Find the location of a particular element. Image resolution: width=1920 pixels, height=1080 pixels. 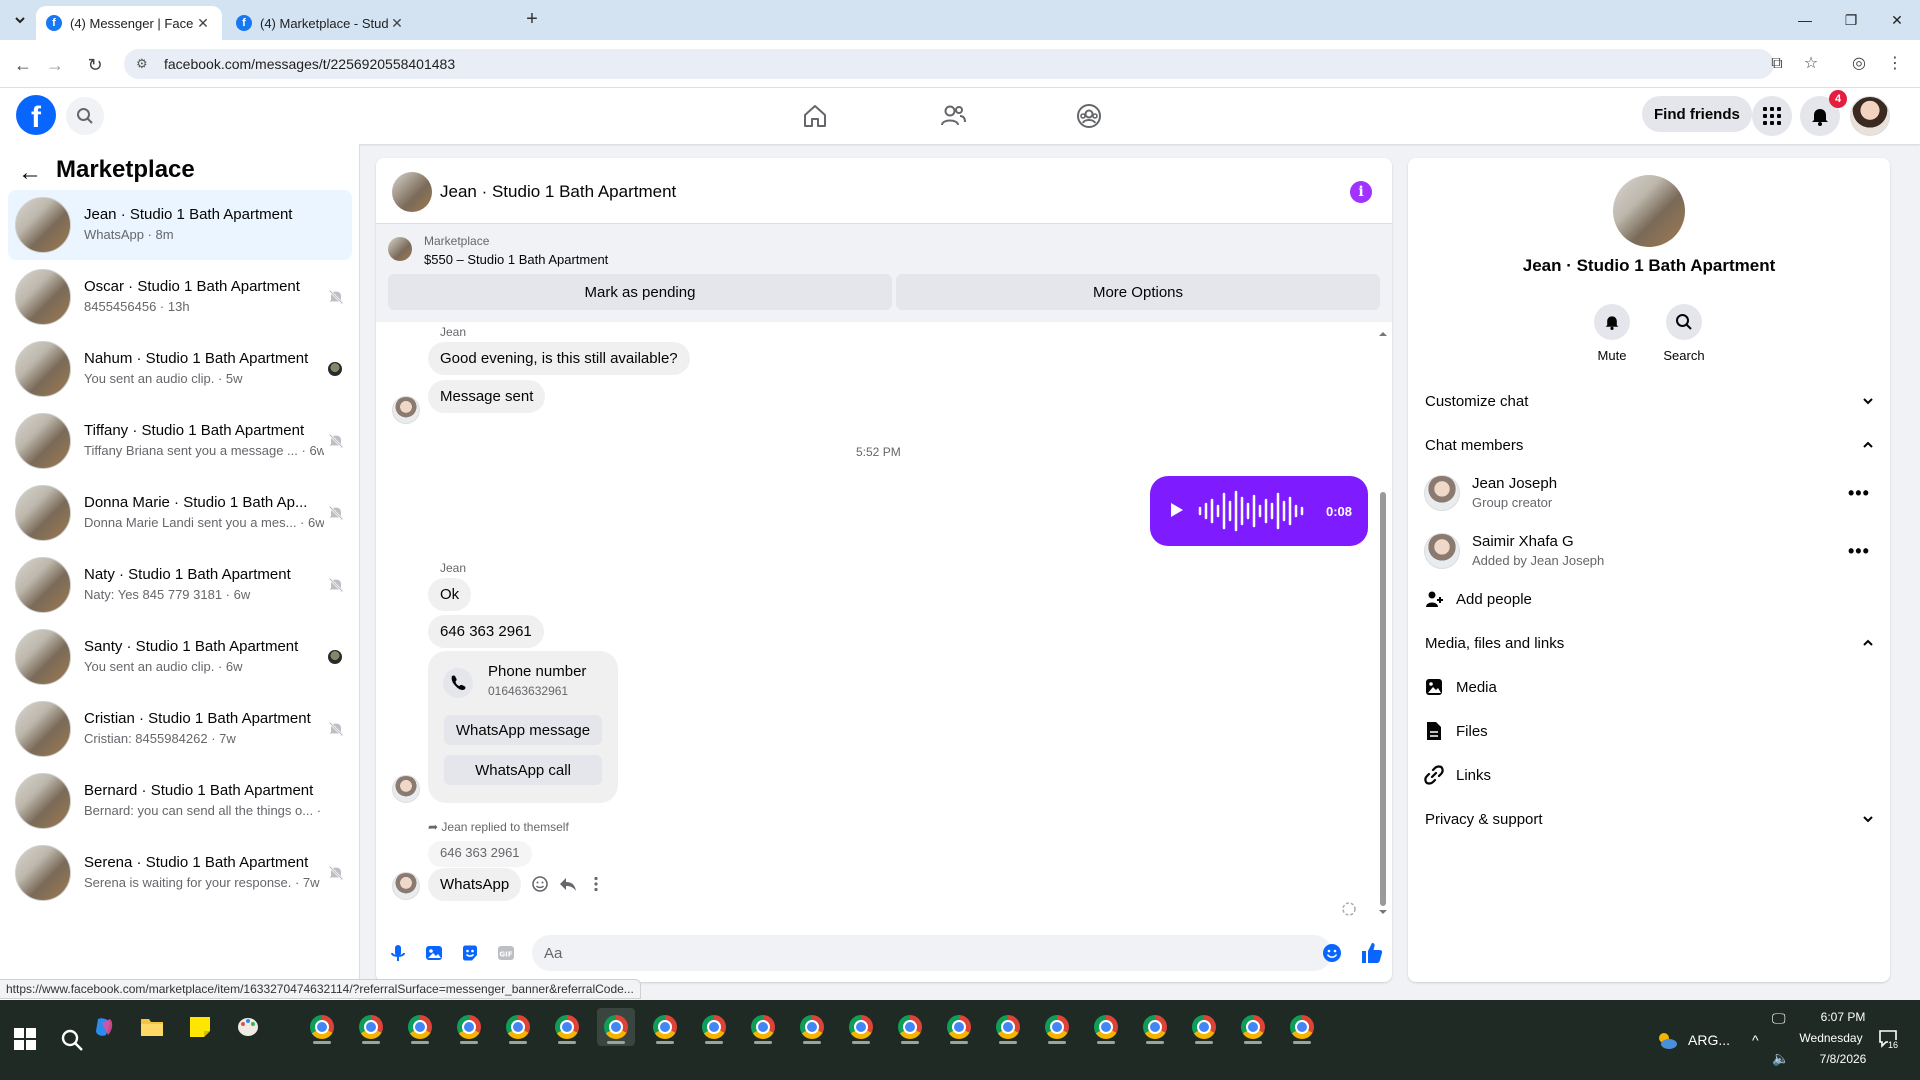

back-button: ← is located at coordinates (23, 65).